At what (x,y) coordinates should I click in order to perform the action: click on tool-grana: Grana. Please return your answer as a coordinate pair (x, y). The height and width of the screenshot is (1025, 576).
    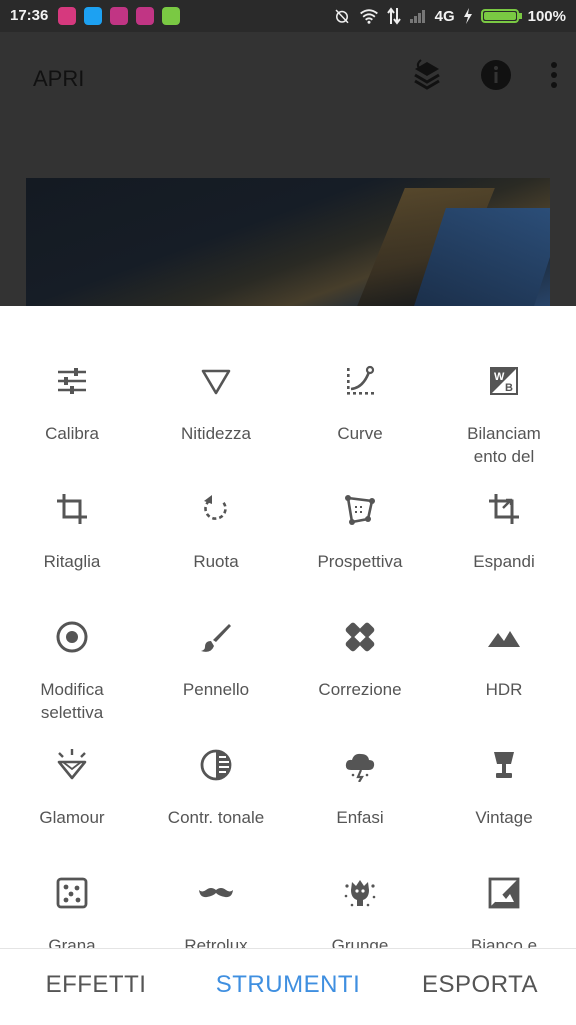
    Looking at the image, I should click on (72, 883).